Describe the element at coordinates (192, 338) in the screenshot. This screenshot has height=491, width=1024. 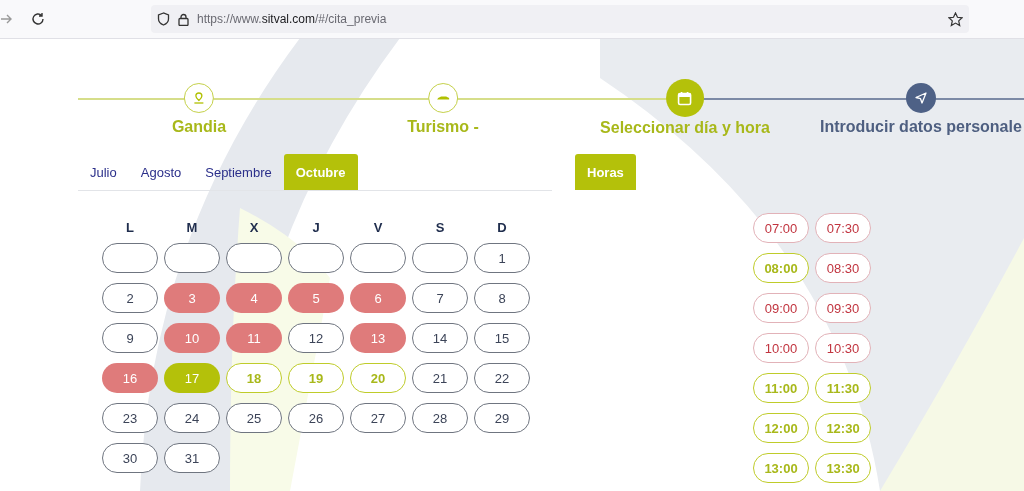
I see `day-button: 10` at that location.